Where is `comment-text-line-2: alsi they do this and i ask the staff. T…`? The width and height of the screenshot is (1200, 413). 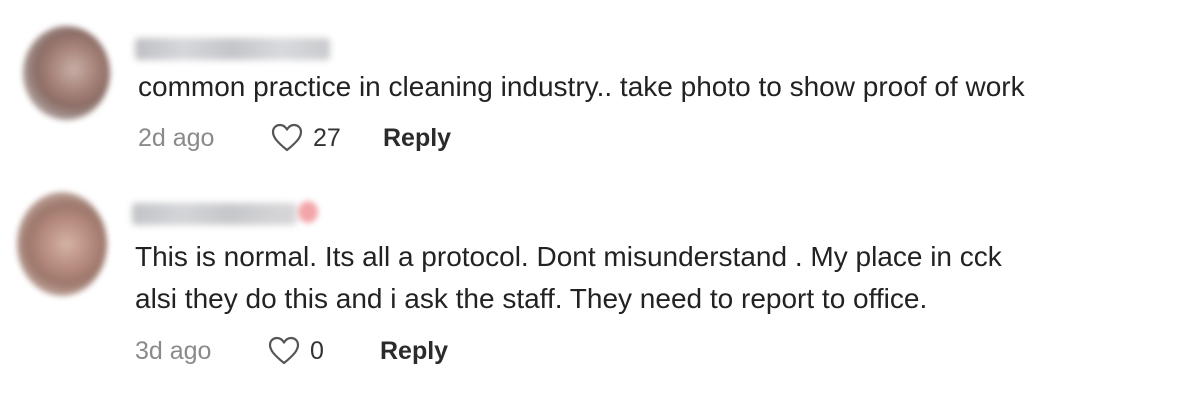 comment-text-line-2: alsi they do this and i ask the staff. T… is located at coordinates (531, 298).